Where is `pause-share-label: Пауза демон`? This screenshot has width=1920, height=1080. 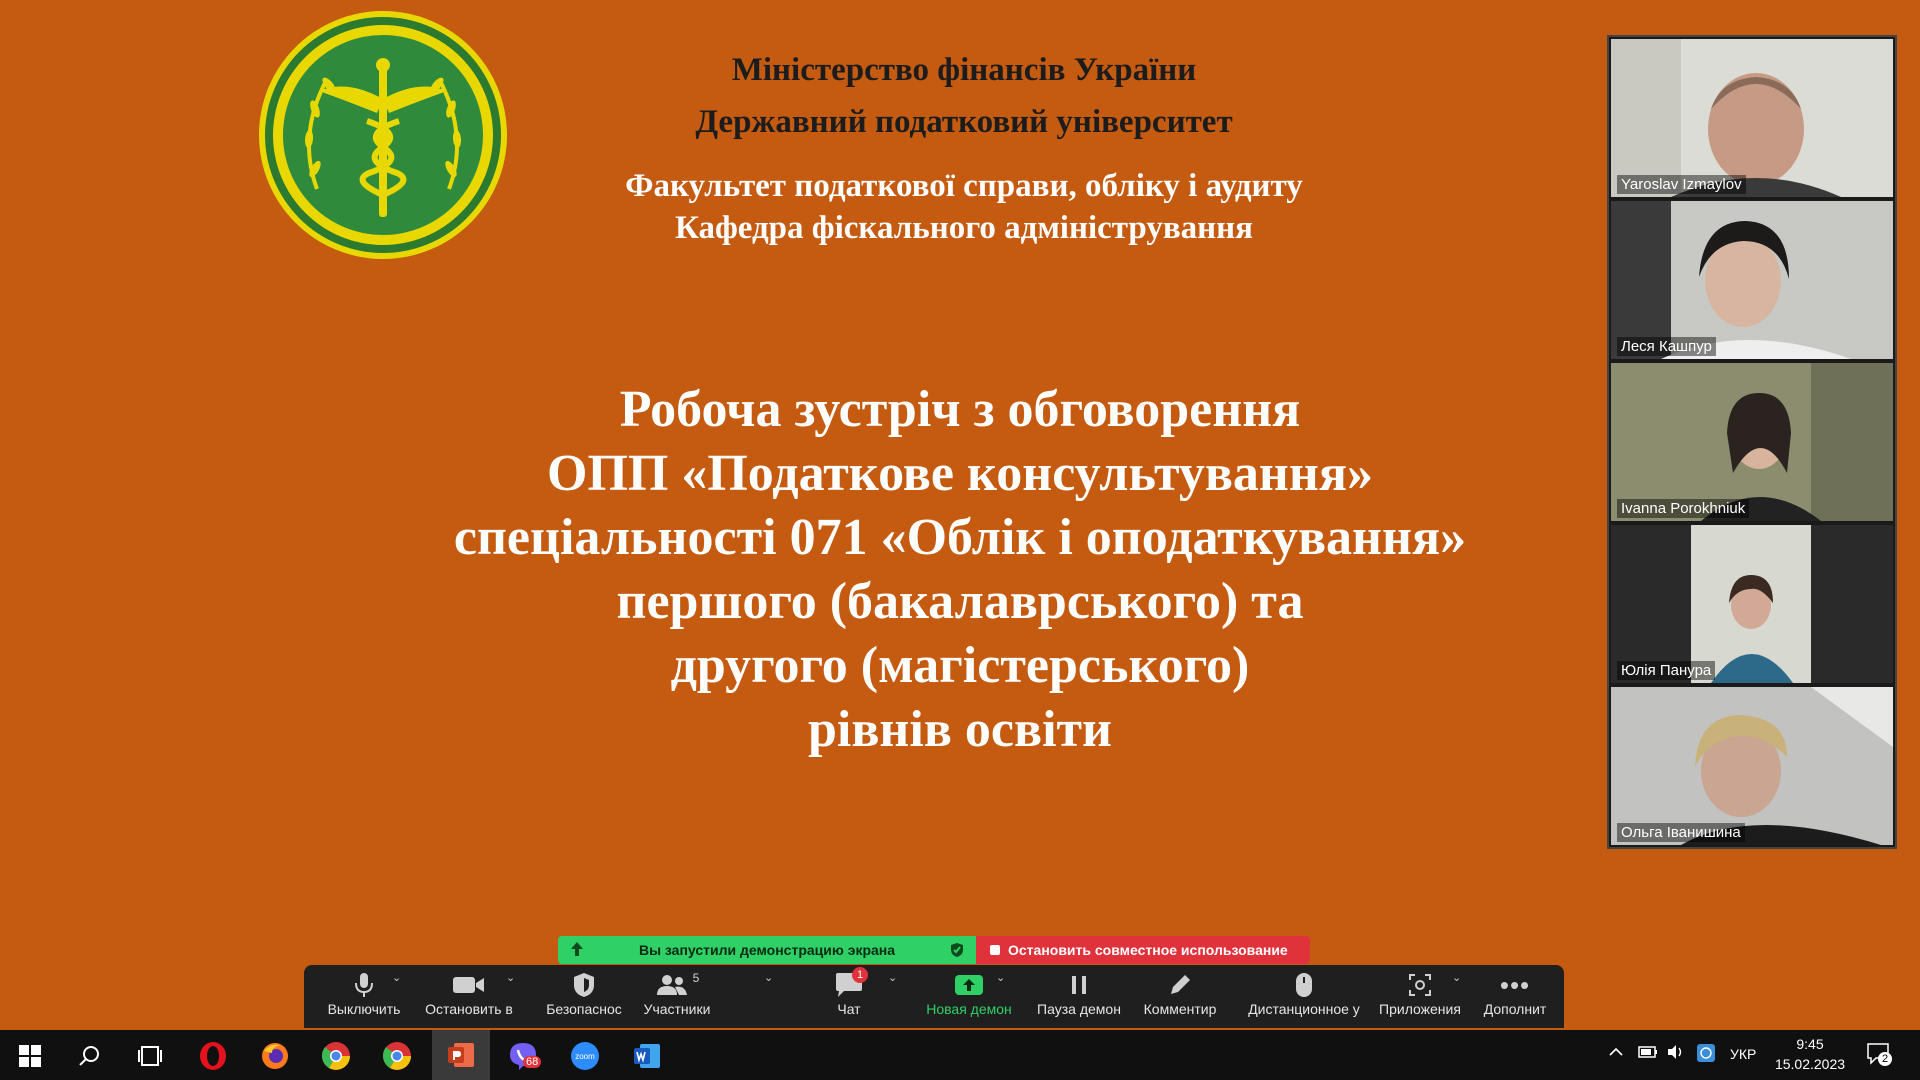 pause-share-label: Пауза демон is located at coordinates (1079, 1009).